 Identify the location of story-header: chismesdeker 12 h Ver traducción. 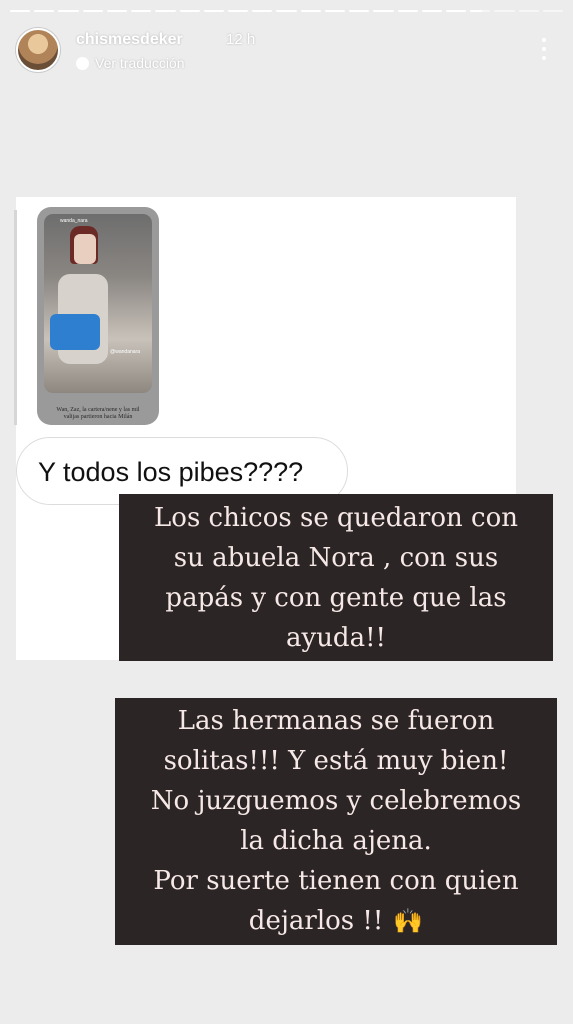
(286, 52).